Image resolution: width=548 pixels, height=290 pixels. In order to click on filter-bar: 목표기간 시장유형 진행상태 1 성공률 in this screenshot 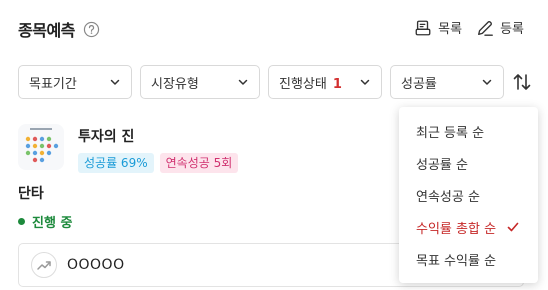, I will do `click(274, 82)`.